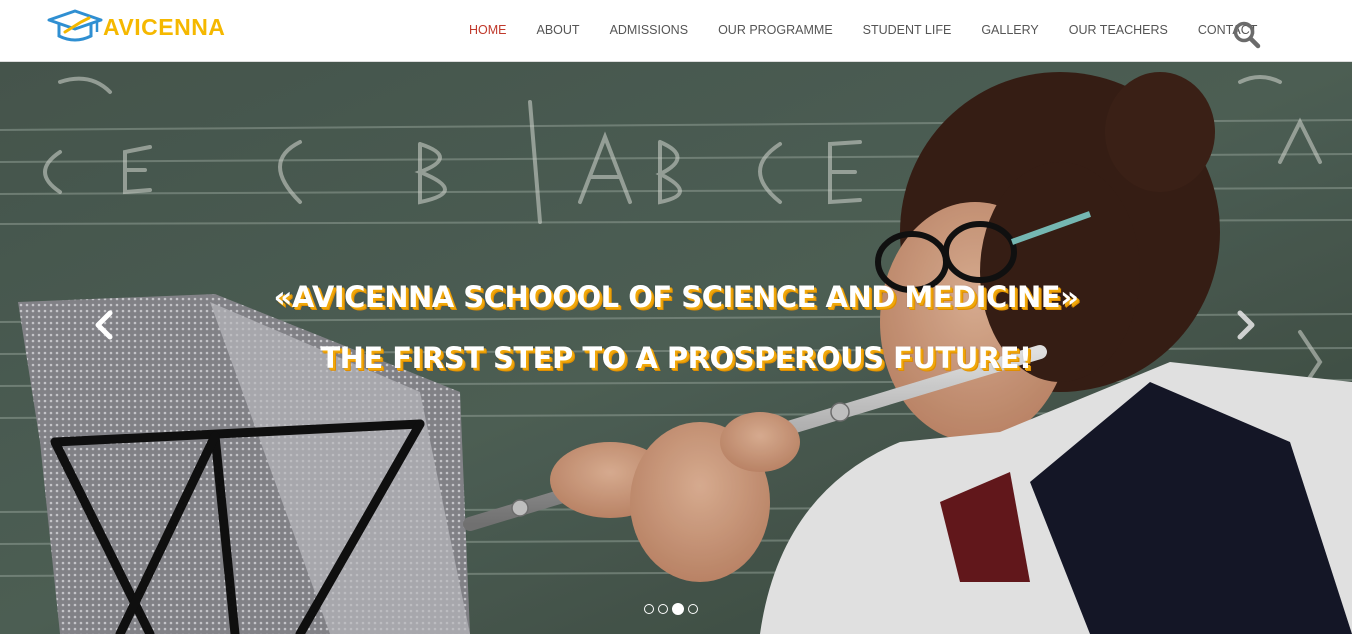  I want to click on search-icon, so click(1247, 35).